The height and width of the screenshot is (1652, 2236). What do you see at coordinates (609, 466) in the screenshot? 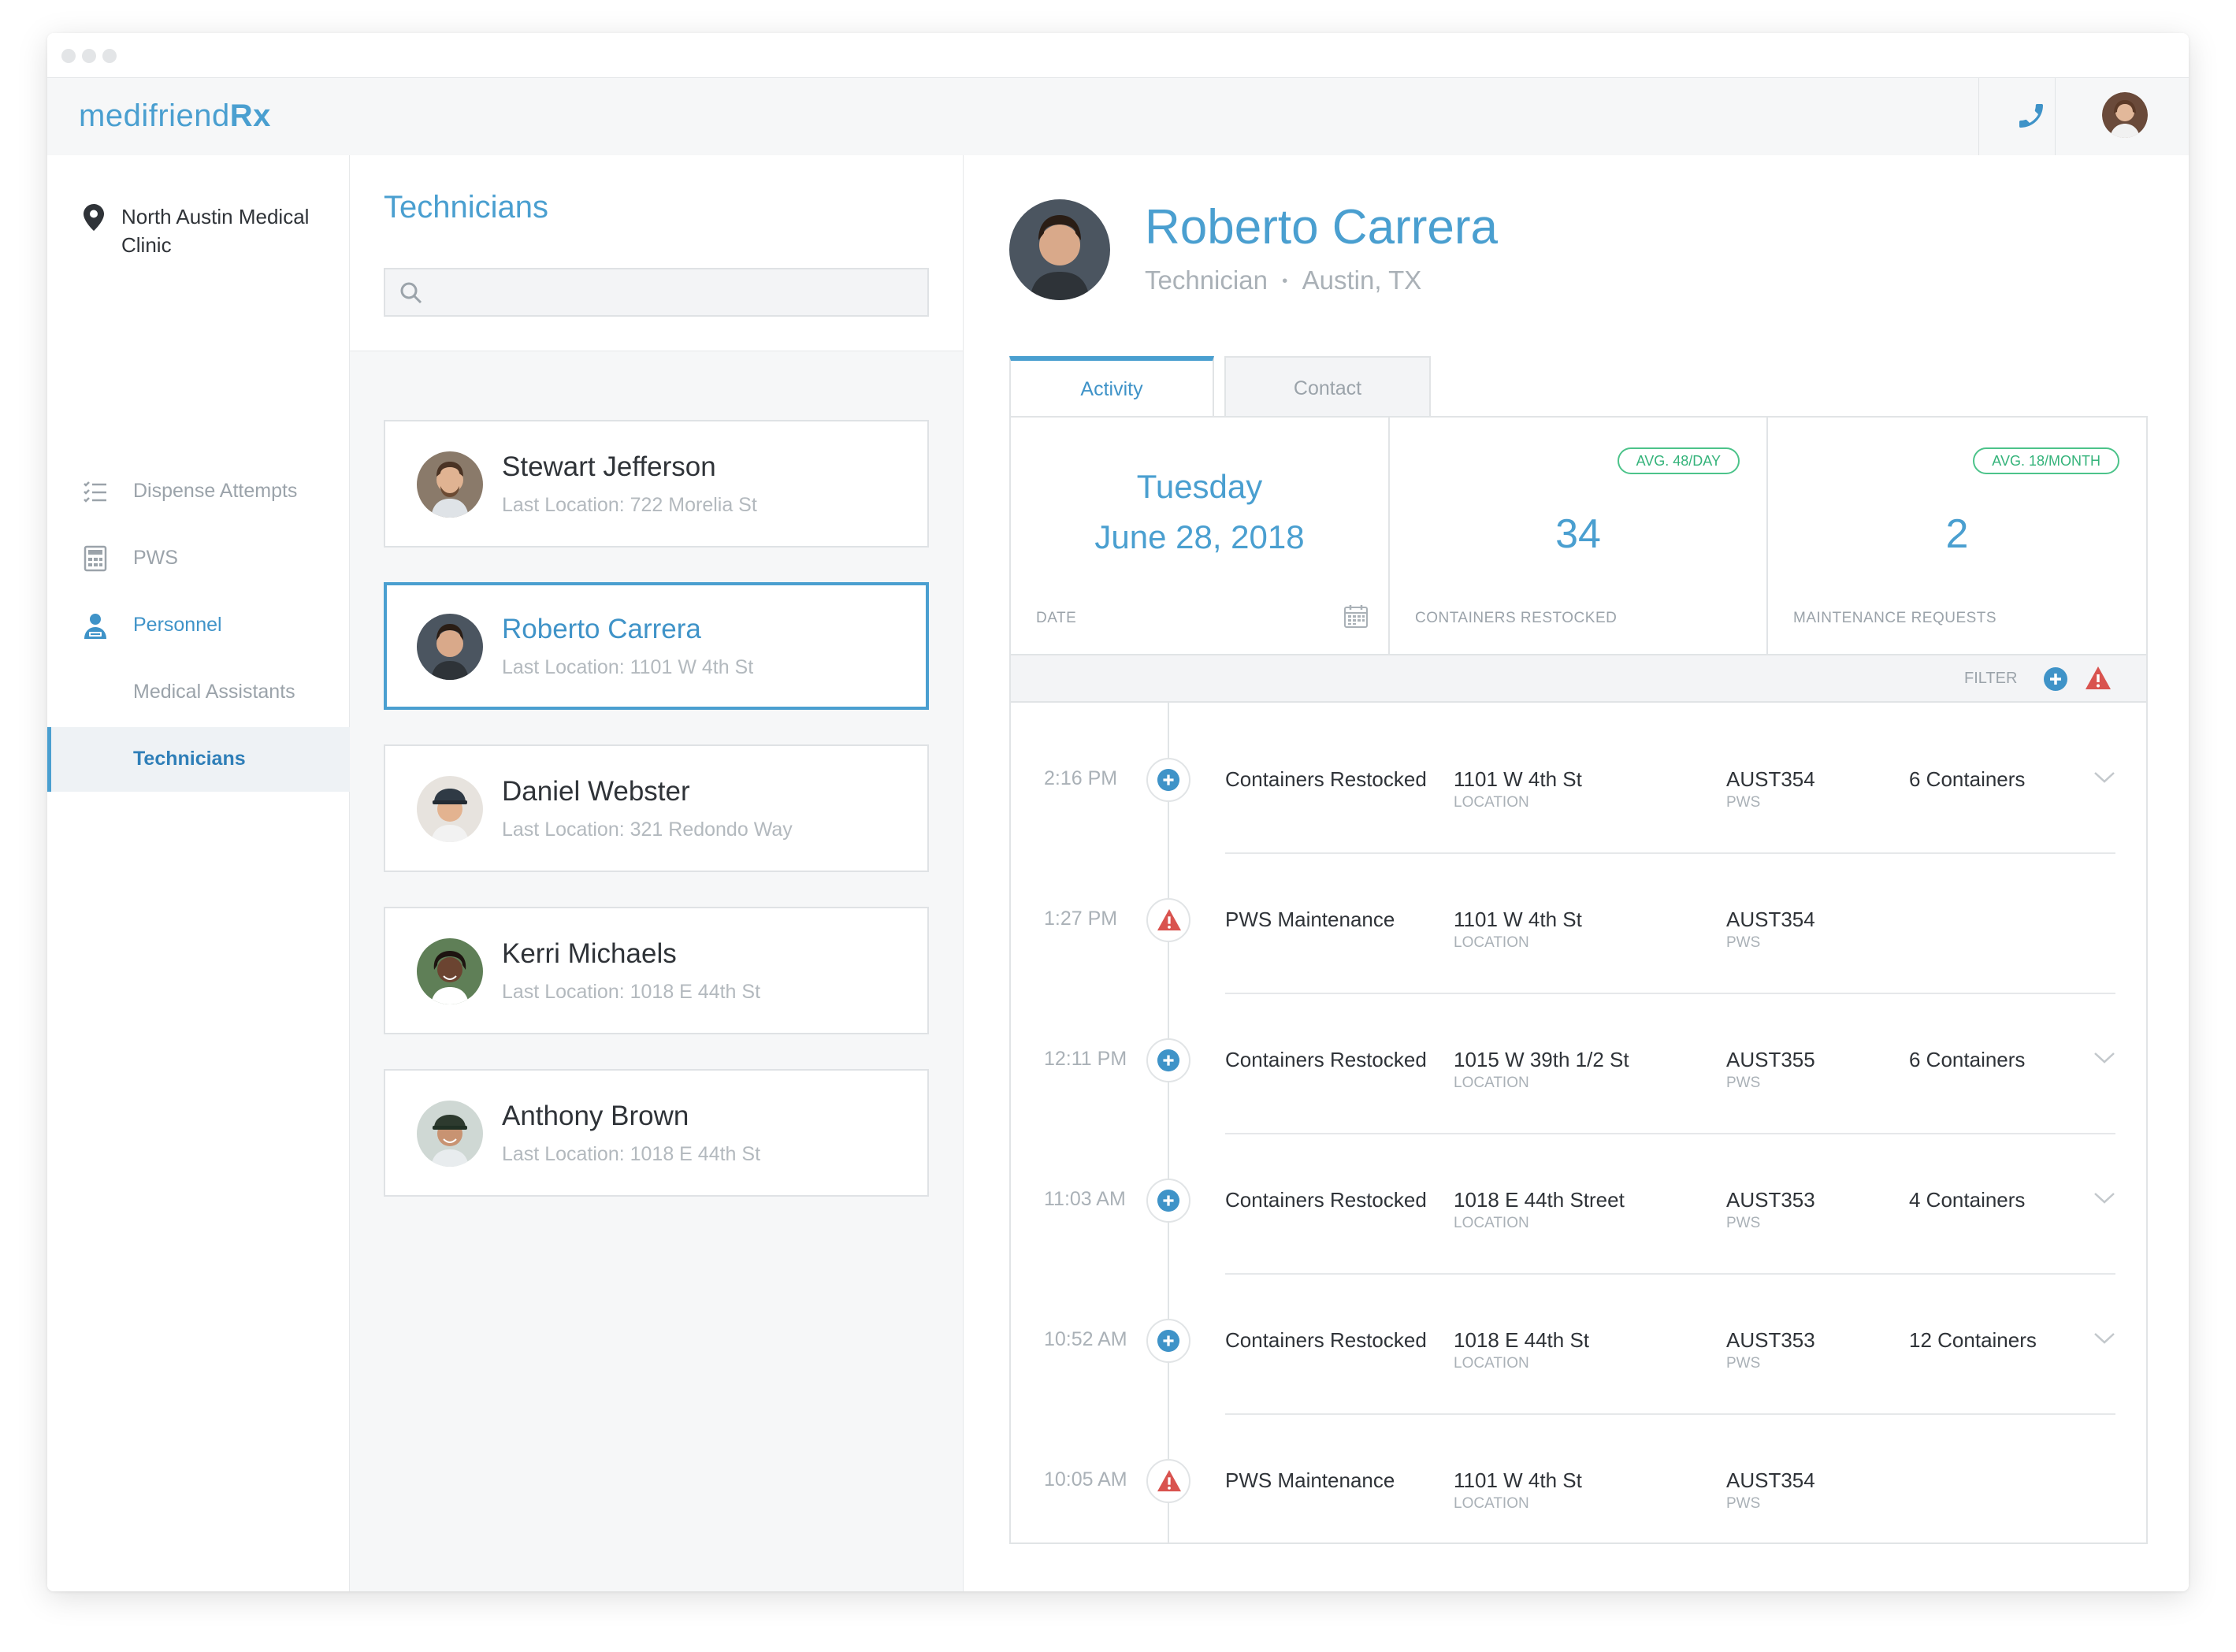
I see `technician-name: Stewart Jefferson` at bounding box center [609, 466].